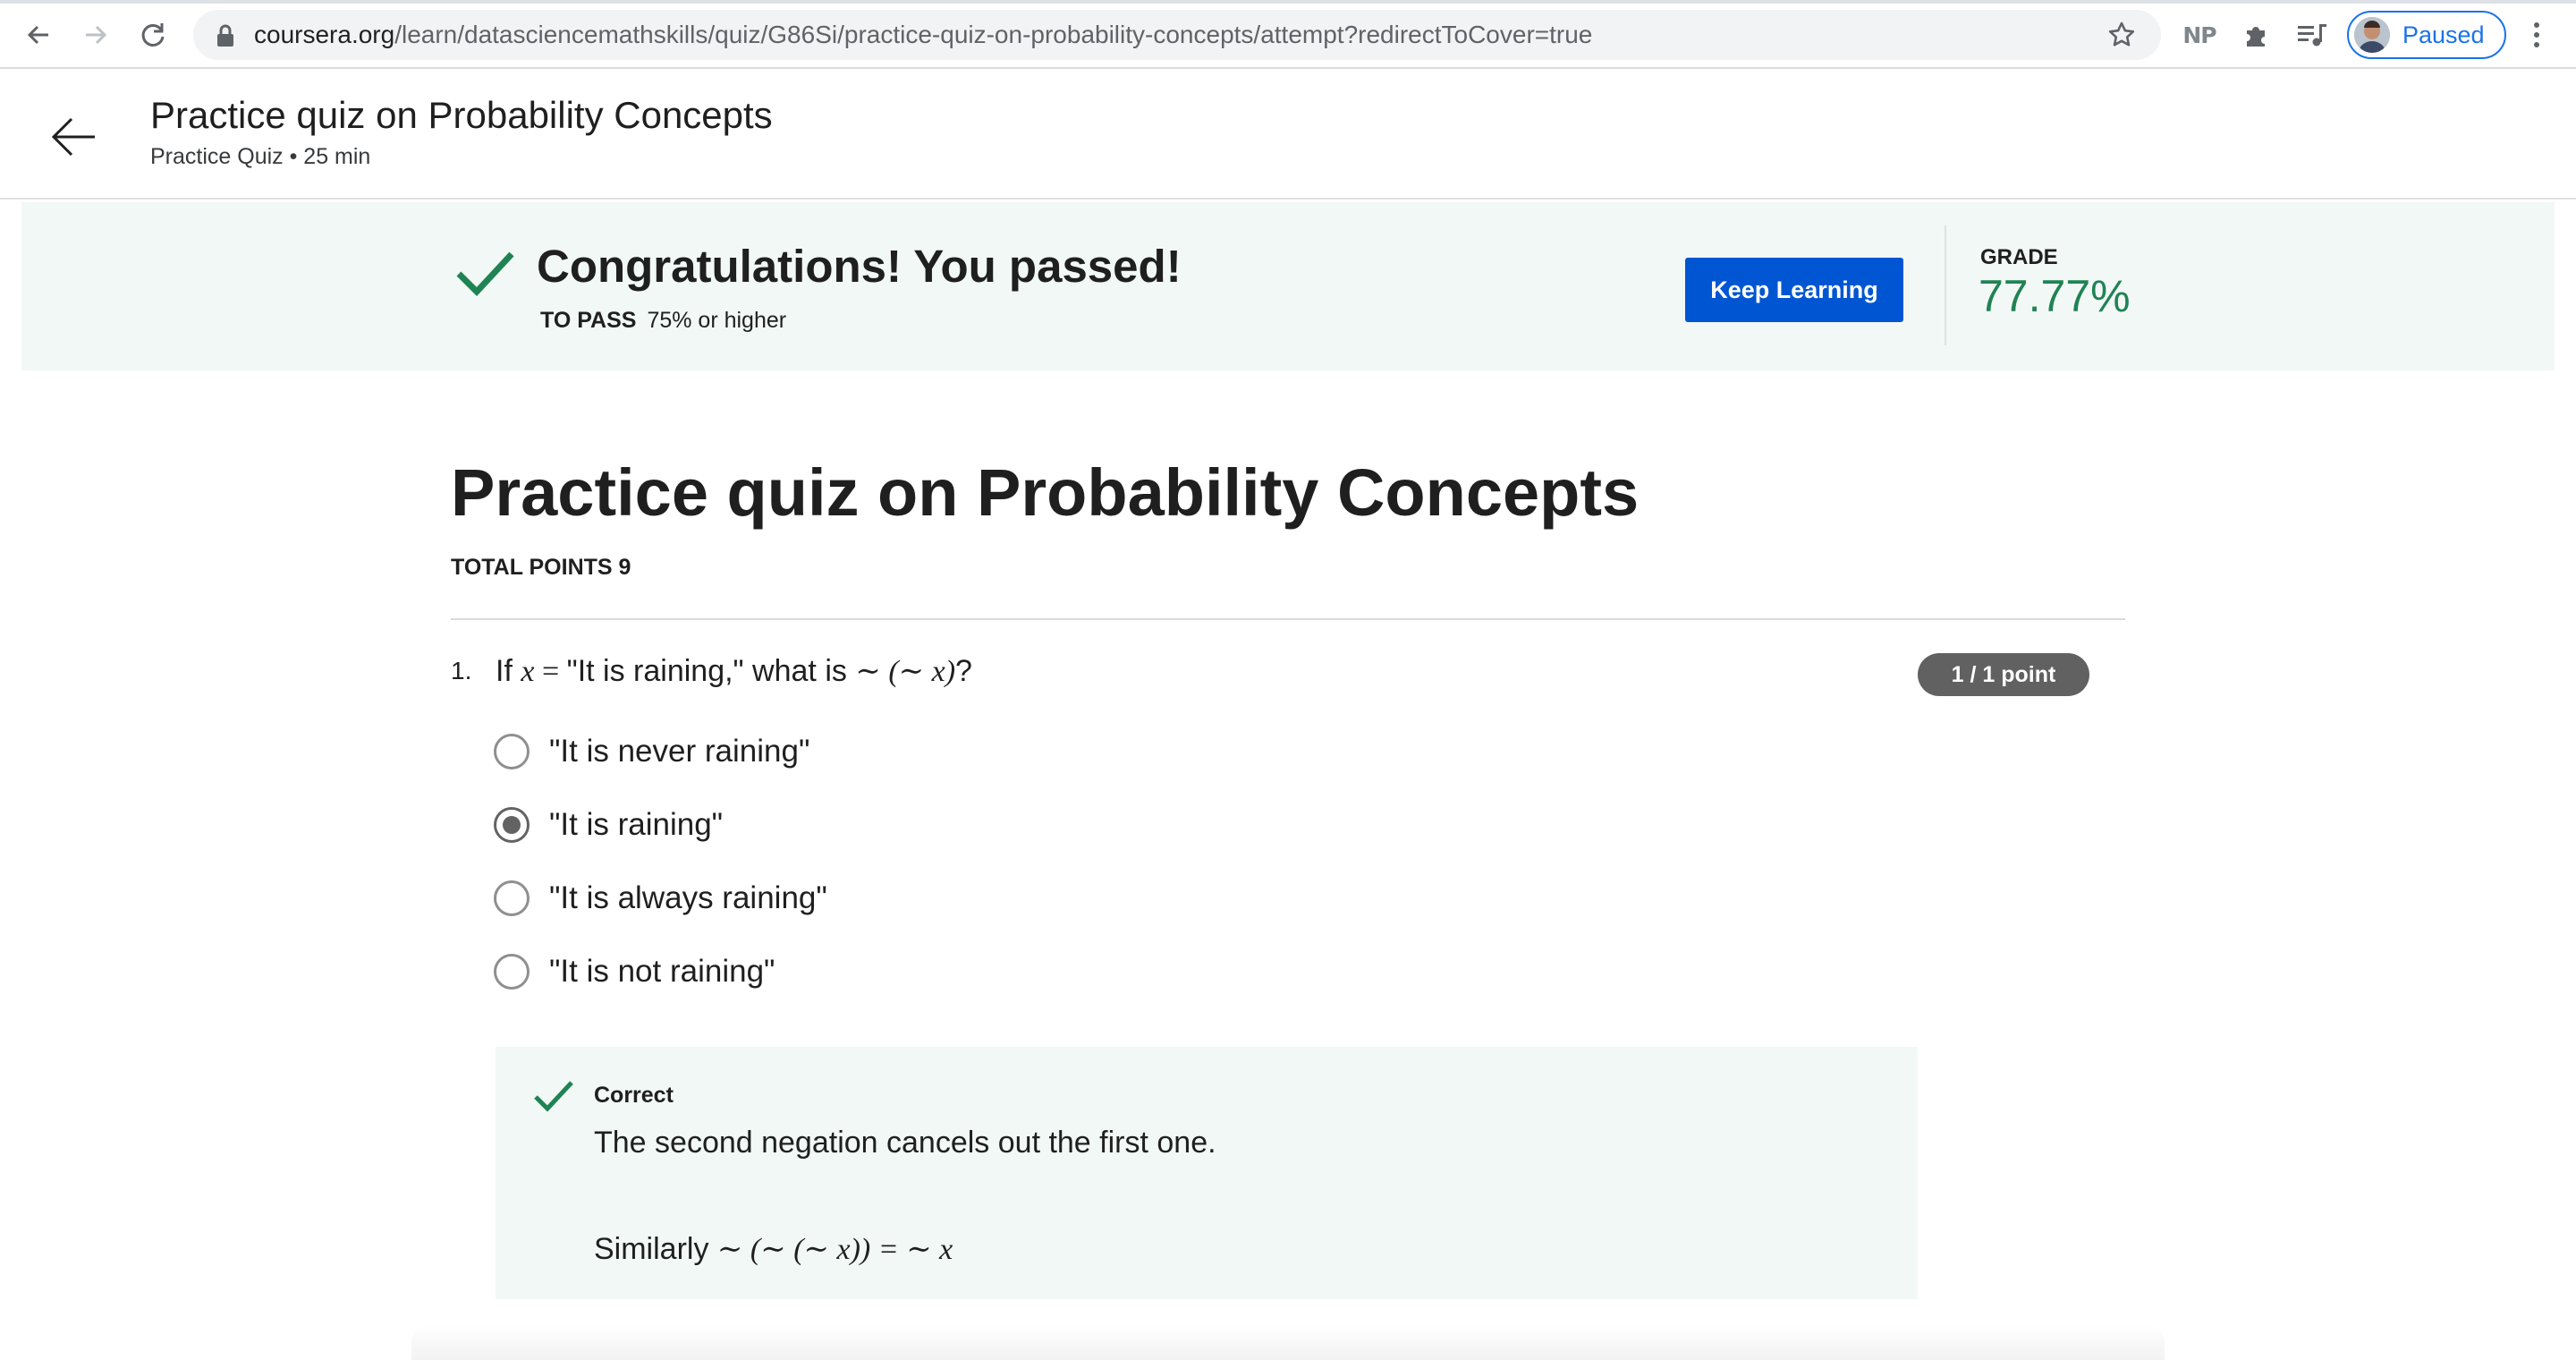 The height and width of the screenshot is (1360, 2576). Describe the element at coordinates (717, 320) in the screenshot. I see `to-pass-value: 75% or higher` at that location.